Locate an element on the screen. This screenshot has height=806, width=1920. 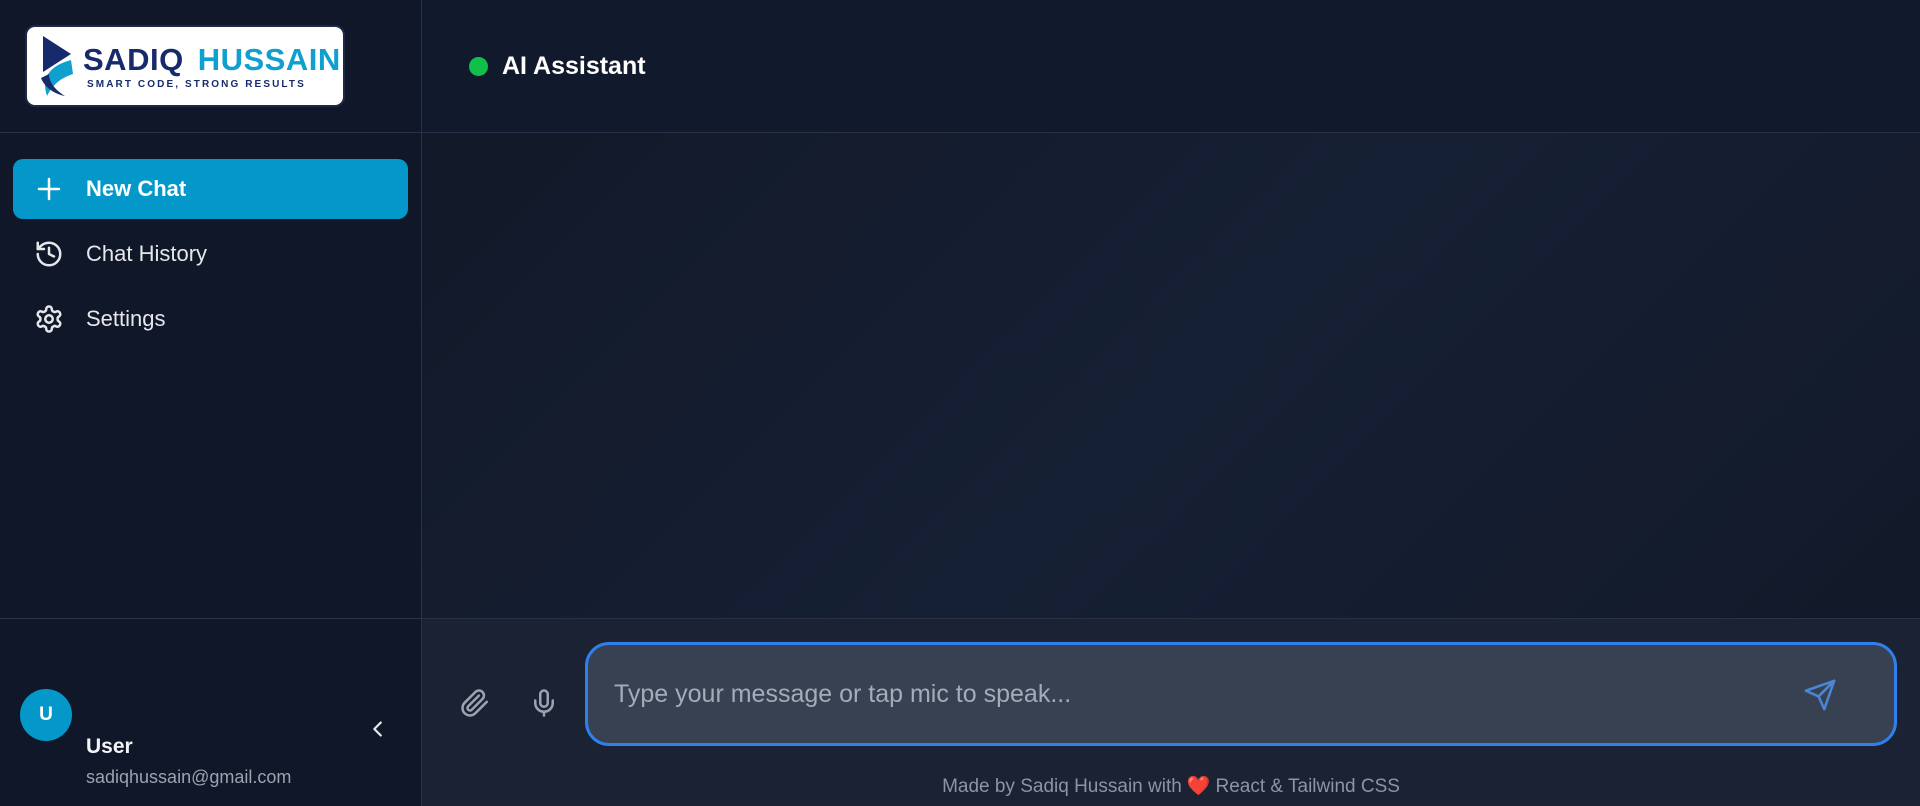
page-title: AI Assistant is located at coordinates (574, 65).